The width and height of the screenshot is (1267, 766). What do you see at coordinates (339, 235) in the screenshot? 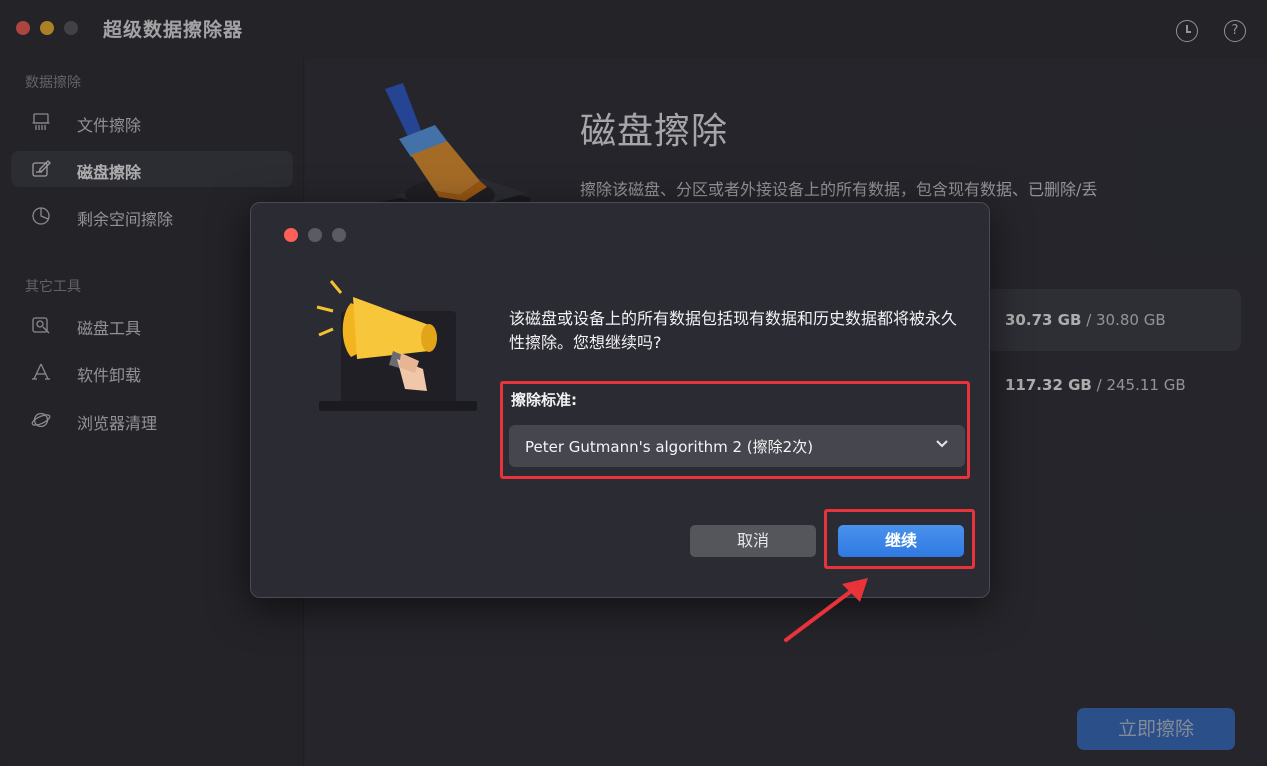
I see `dialog-zoom-button` at bounding box center [339, 235].